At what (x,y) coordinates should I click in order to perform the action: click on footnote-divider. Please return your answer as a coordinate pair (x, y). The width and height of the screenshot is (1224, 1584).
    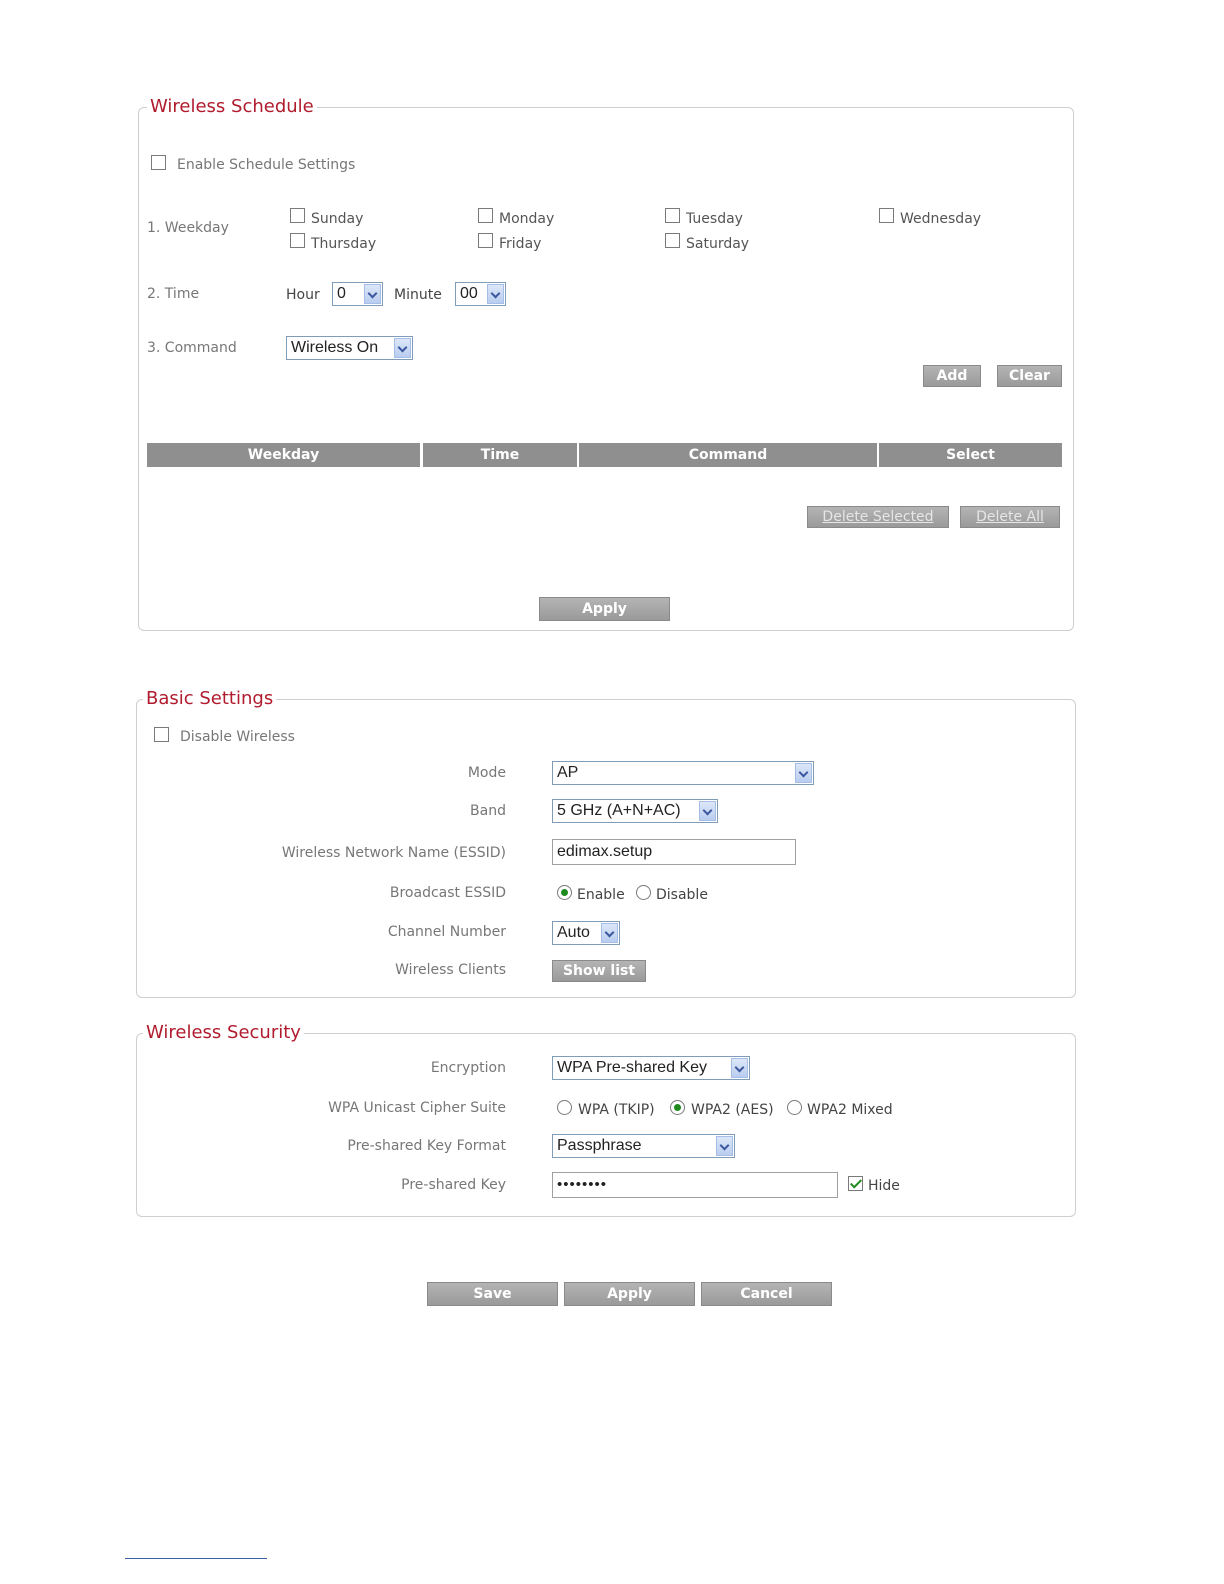
    Looking at the image, I should click on (196, 1558).